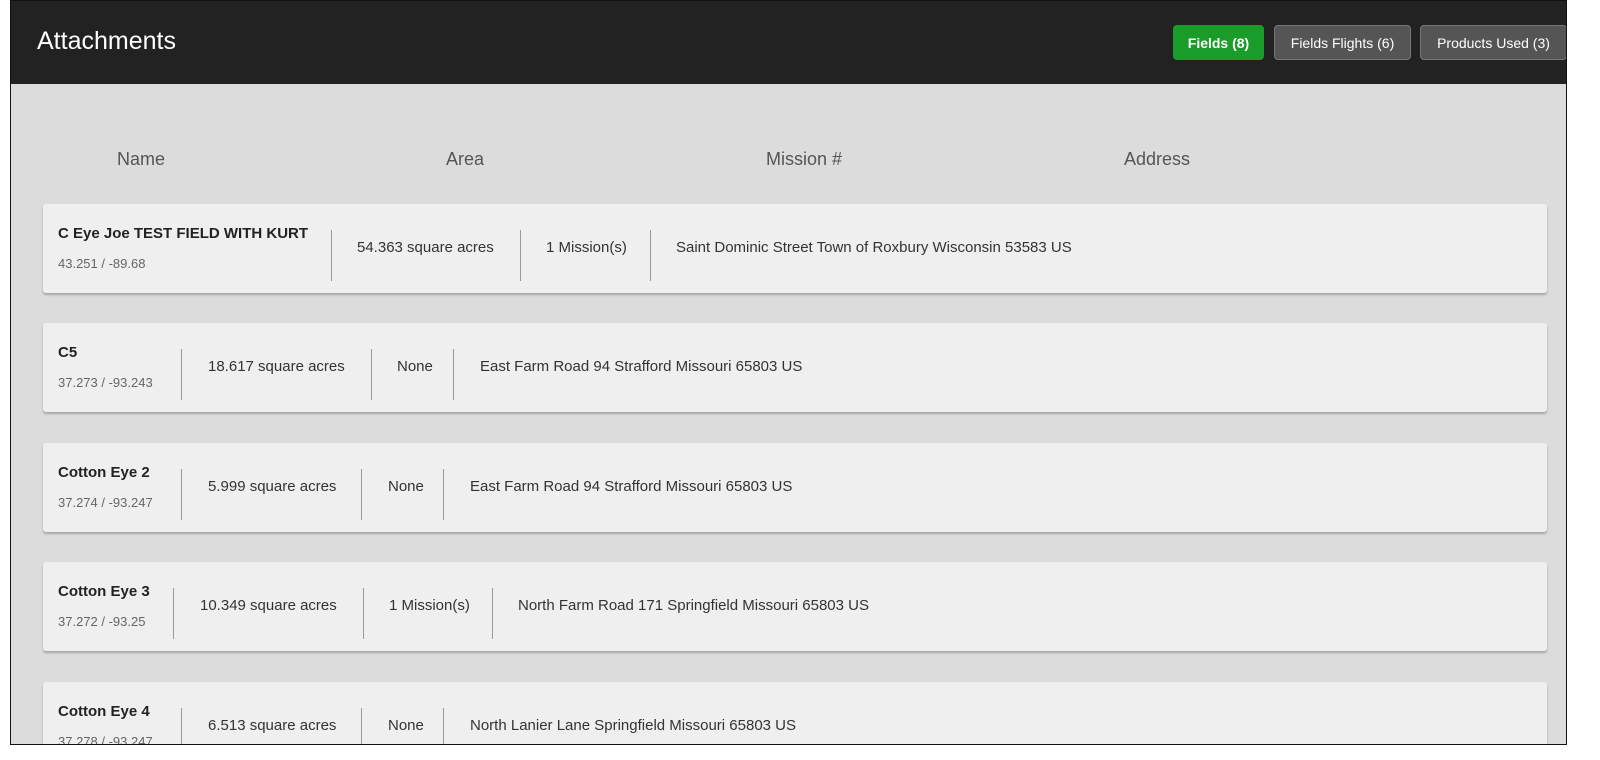  Describe the element at coordinates (804, 159) in the screenshot. I see `column-header-mission: Mission #` at that location.